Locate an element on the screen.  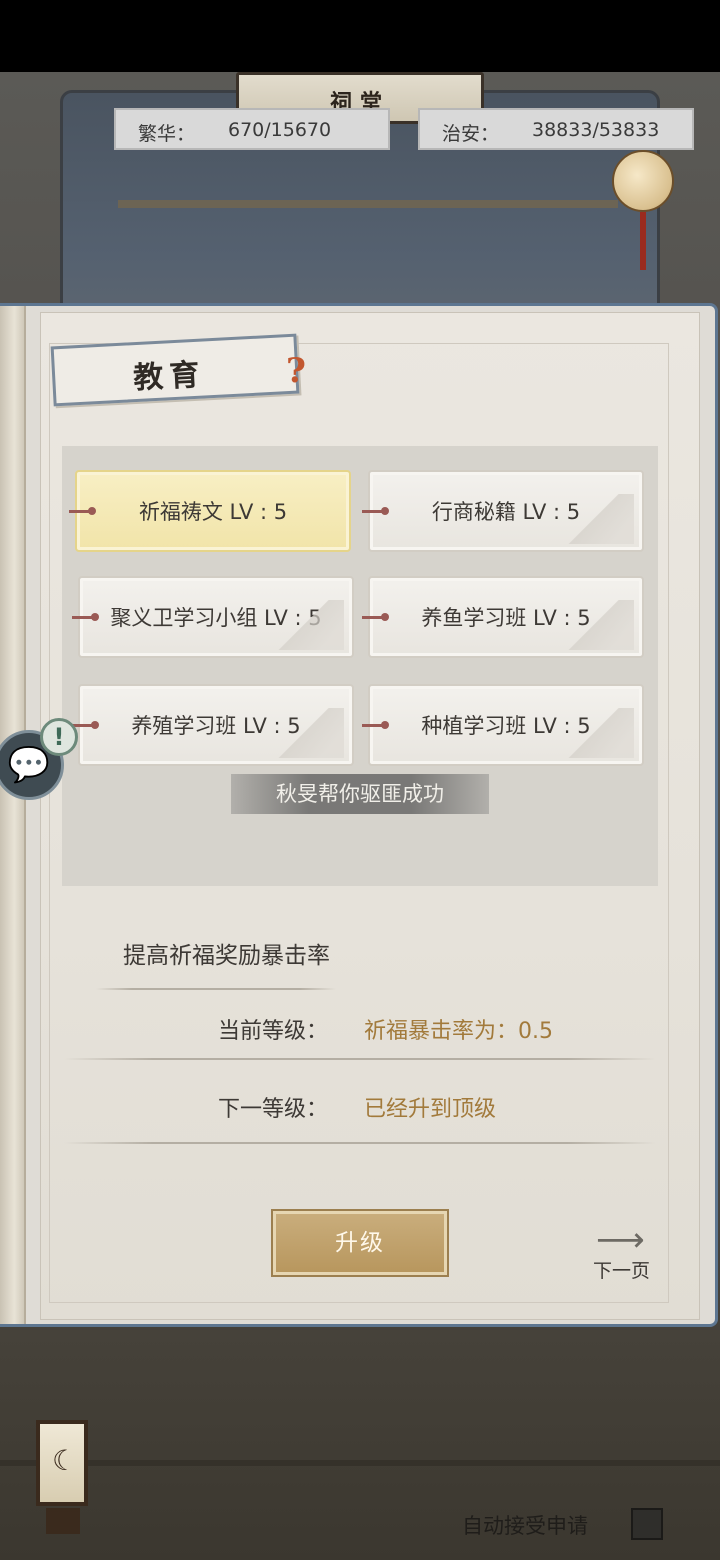
skill-card-blessing: 祈福祷文 LV : 5 is located at coordinates (210, 511).